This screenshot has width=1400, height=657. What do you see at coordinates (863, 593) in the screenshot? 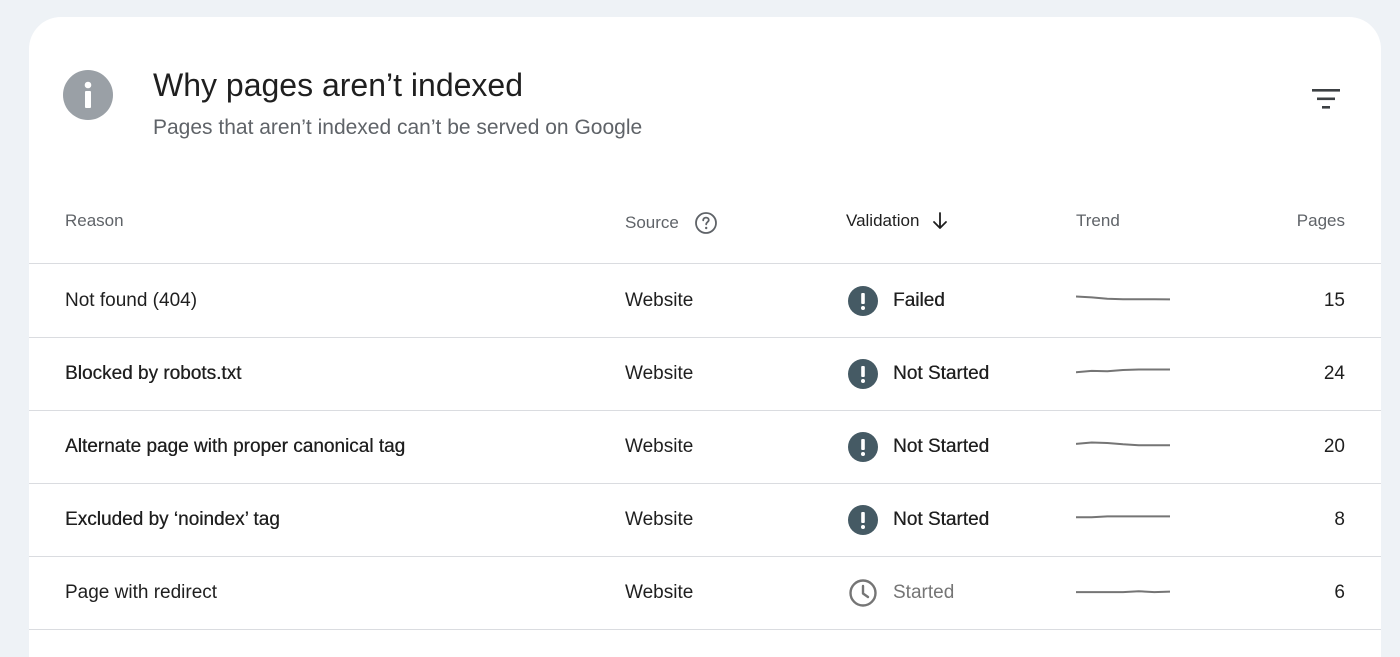
I see `clock-icon` at bounding box center [863, 593].